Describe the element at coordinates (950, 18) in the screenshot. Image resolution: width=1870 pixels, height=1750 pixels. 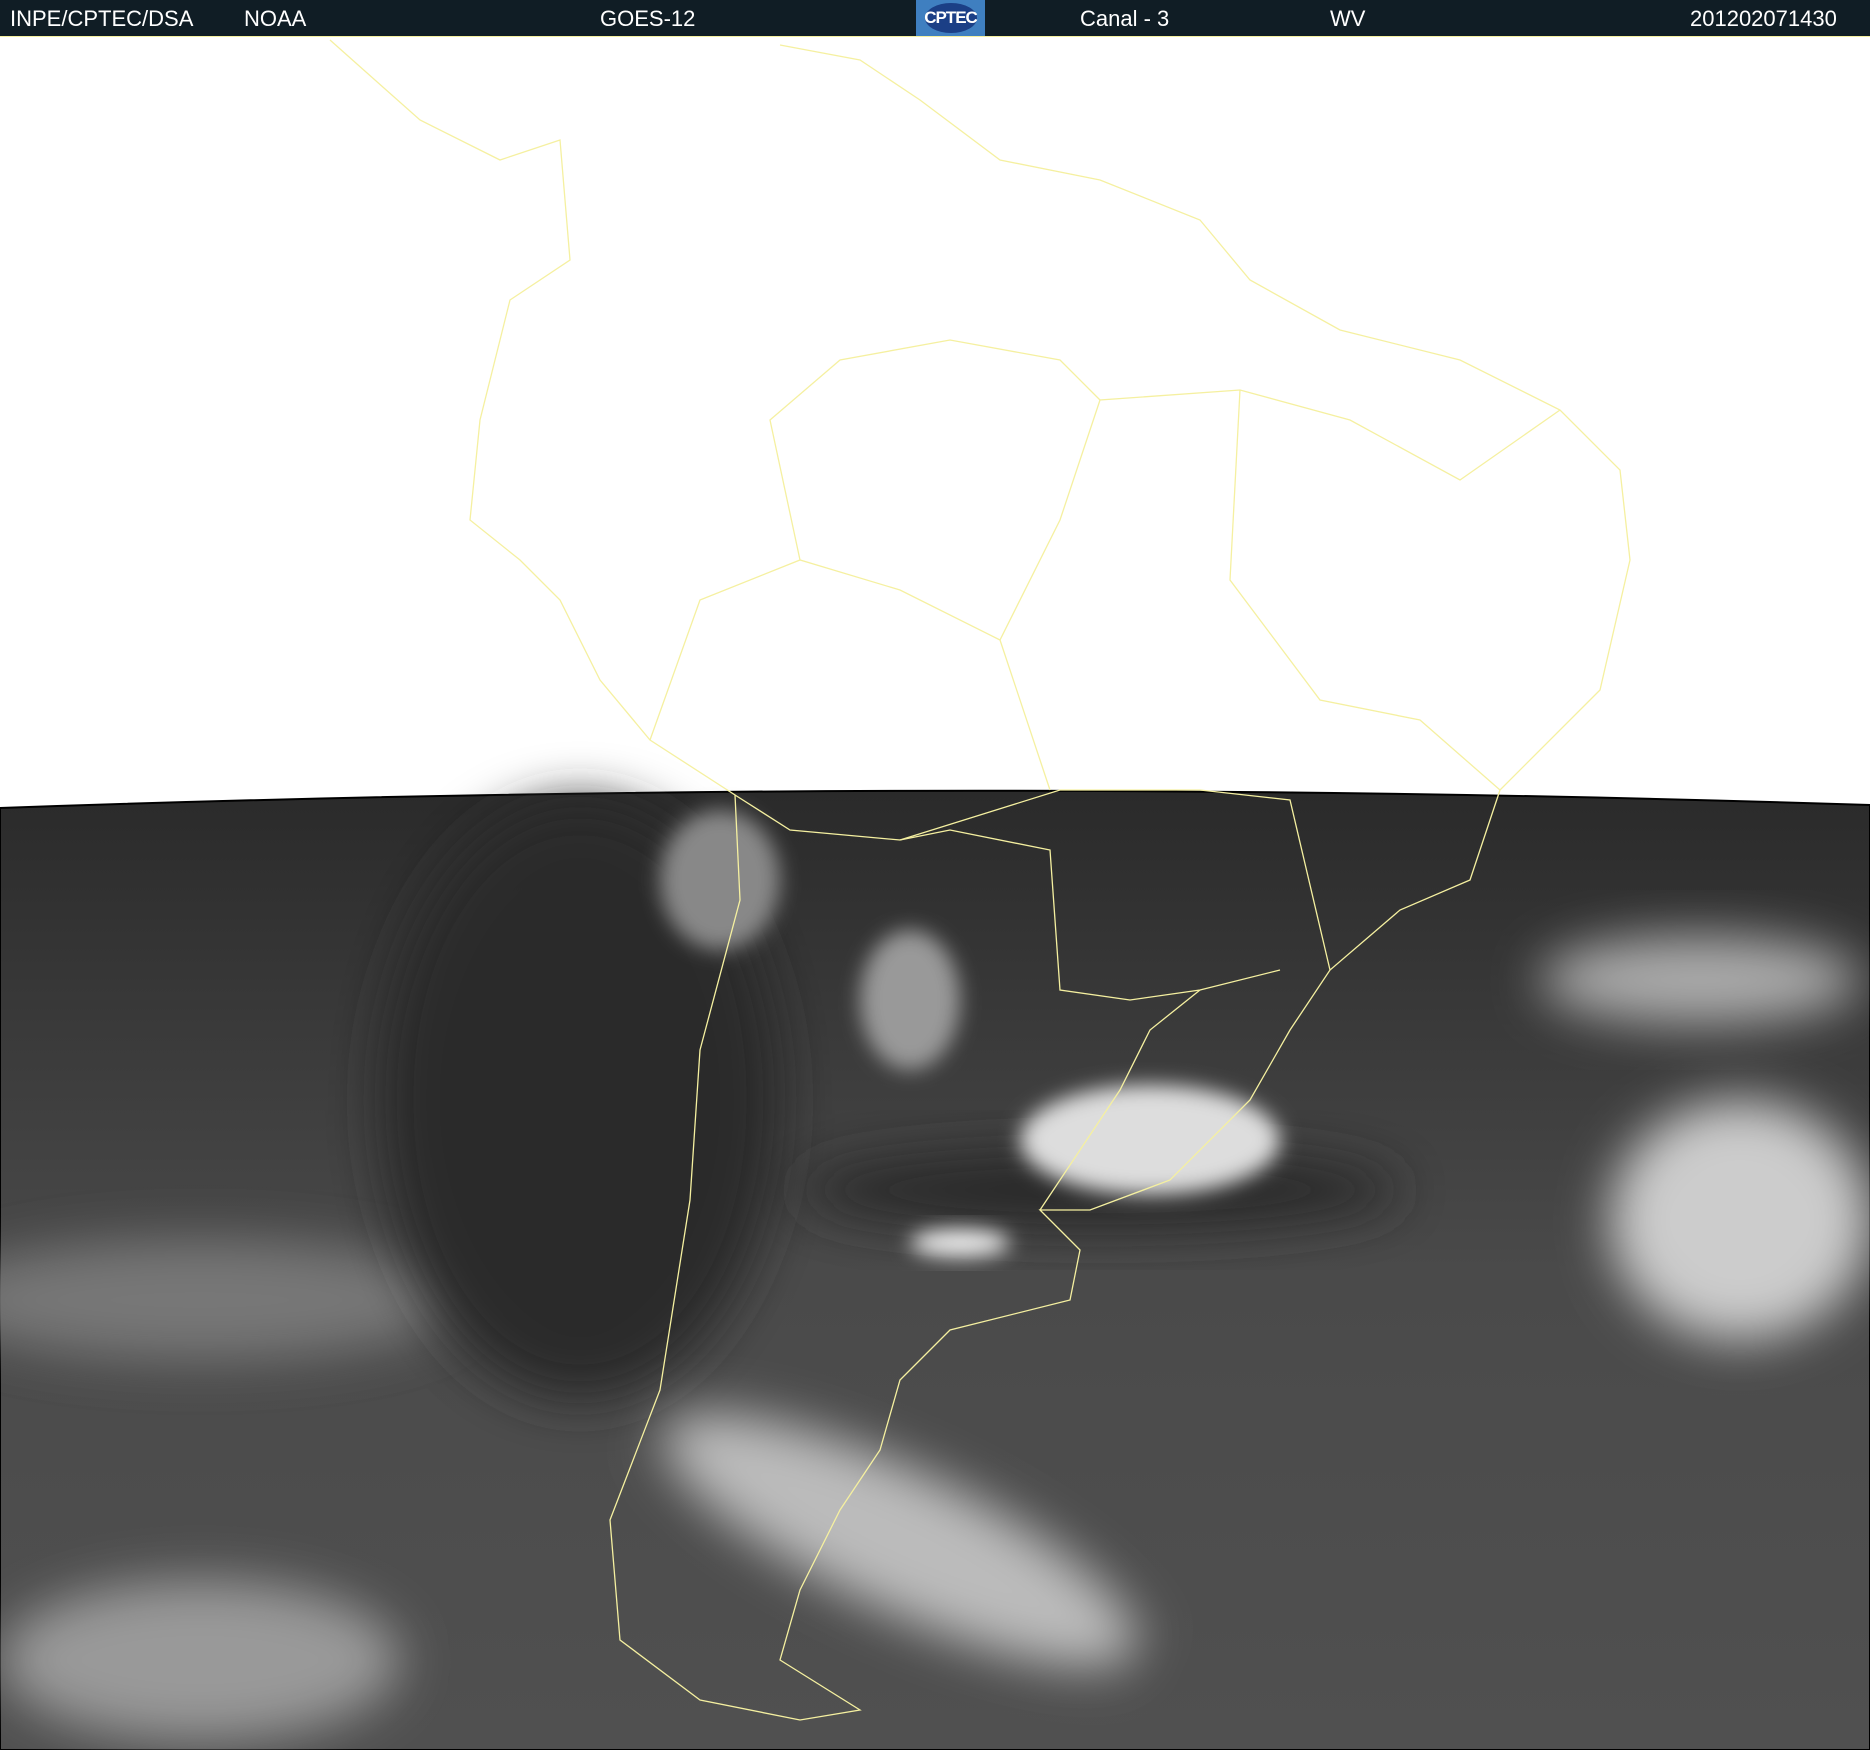
I see `cptec-logo-icon: CPTEC` at that location.